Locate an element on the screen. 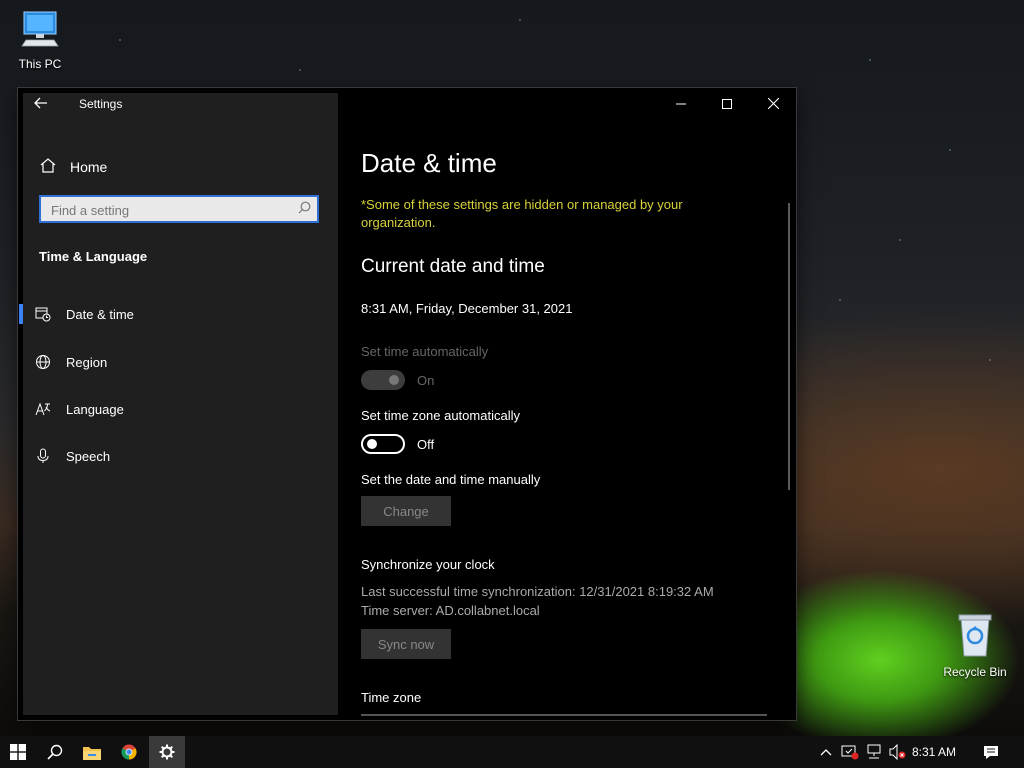 The image size is (1024, 768). taskbar: 8:31 AM is located at coordinates (512, 752).